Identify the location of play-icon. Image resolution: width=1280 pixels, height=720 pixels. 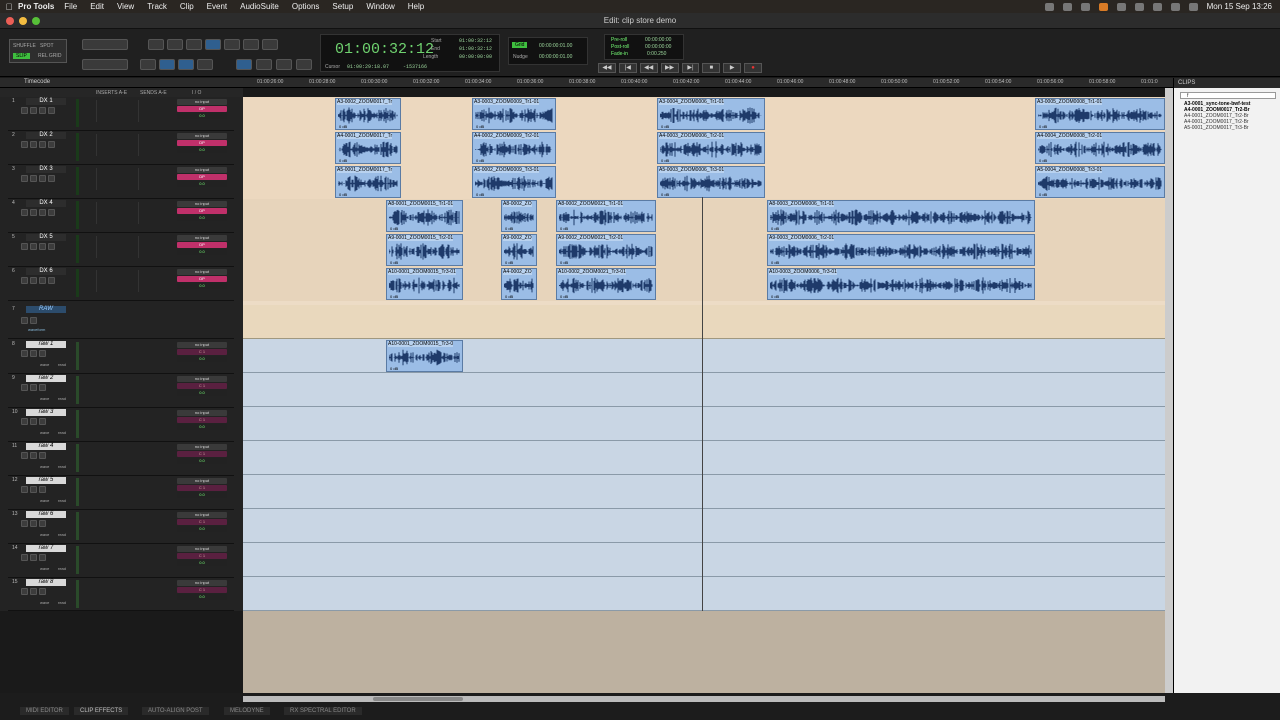
(1121, 6).